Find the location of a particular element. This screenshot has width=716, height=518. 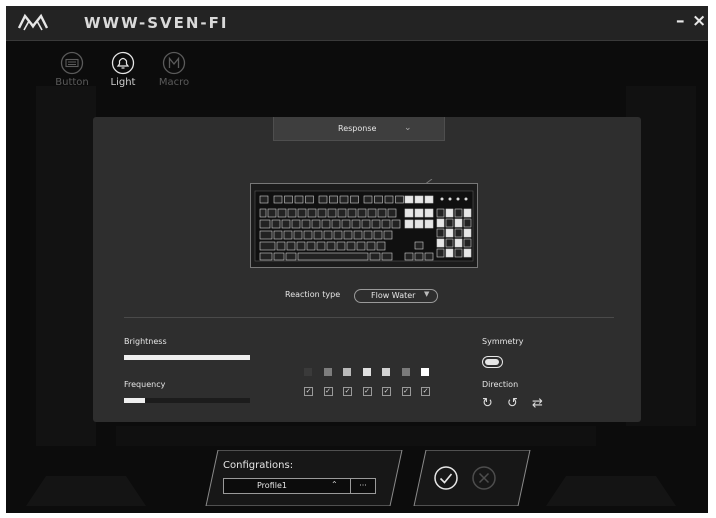

minimize-button: – is located at coordinates (680, 21).